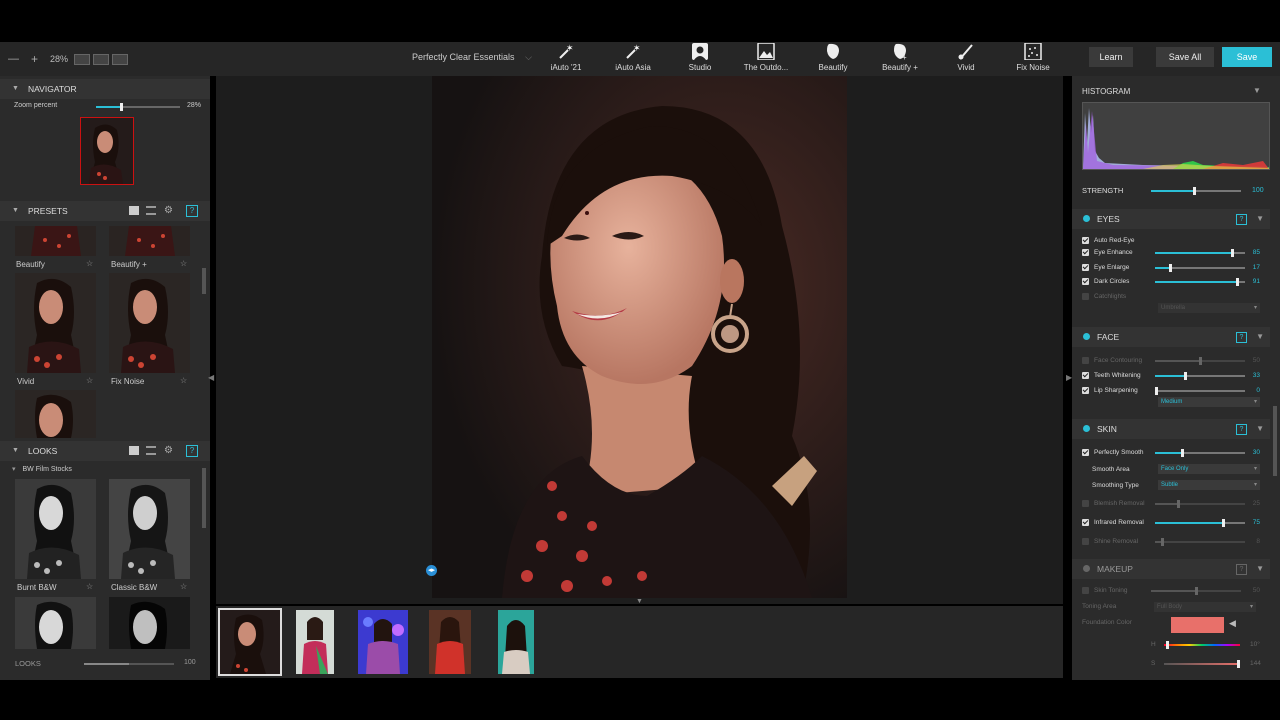 Image resolution: width=1280 pixels, height=720 pixels. Describe the element at coordinates (1200, 282) in the screenshot. I see `dark-circles-slider` at that location.